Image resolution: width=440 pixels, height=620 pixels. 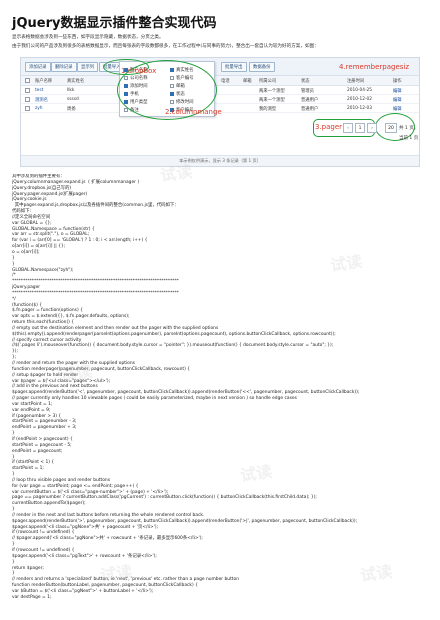 I want to click on toolbar-backup-button: 数据备份, so click(x=262, y=67).